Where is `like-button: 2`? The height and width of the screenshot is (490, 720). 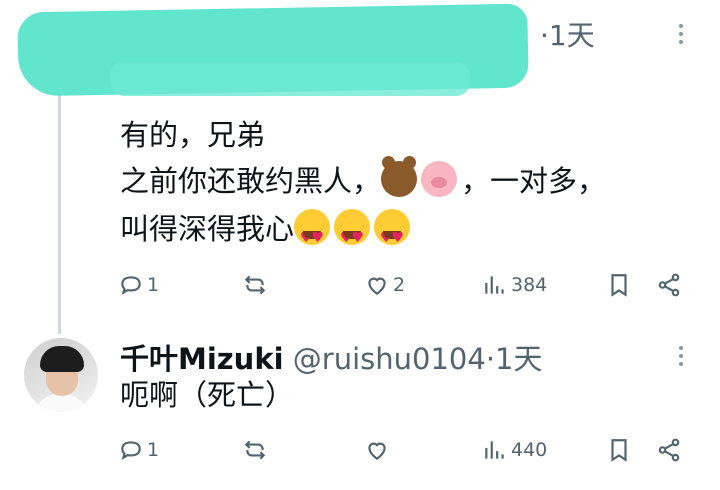
like-button: 2 is located at coordinates (384, 285).